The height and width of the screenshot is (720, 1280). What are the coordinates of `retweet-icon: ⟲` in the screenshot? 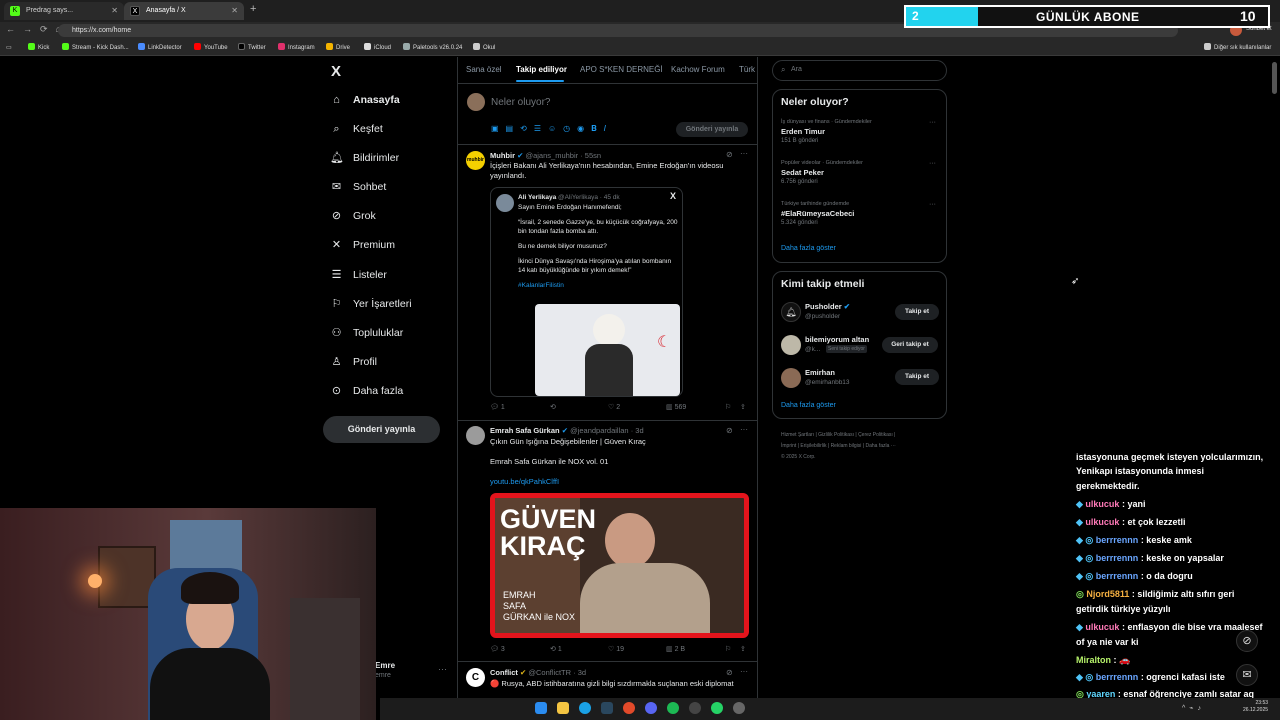 It's located at (553, 407).